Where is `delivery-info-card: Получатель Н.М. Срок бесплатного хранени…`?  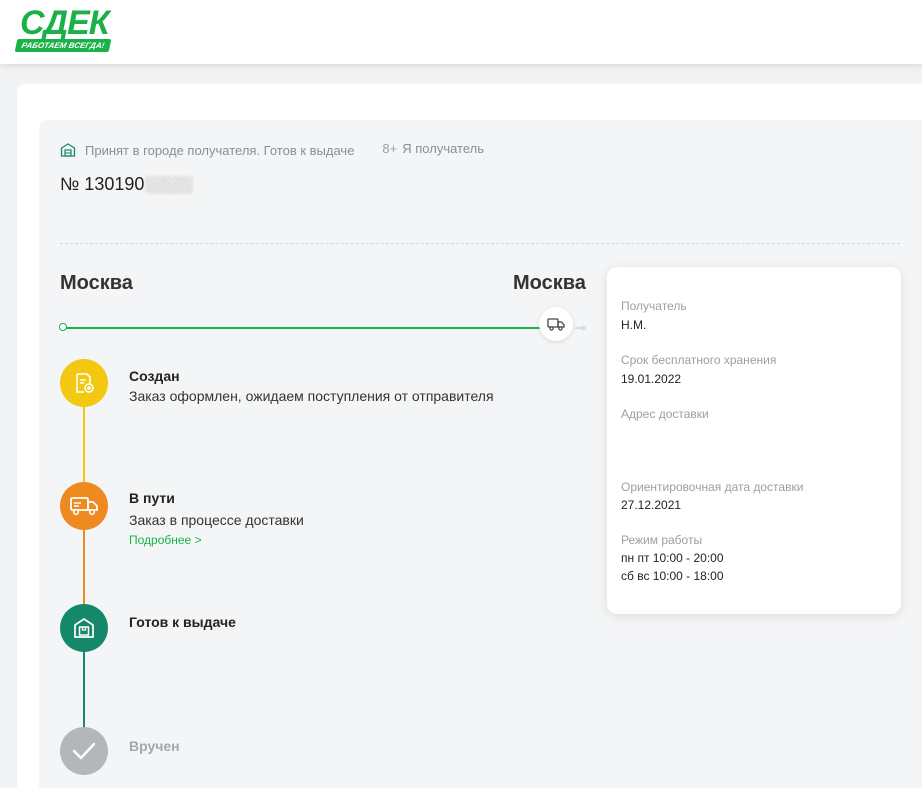
delivery-info-card: Получатель Н.М. Срок бесплатного хранени… is located at coordinates (754, 440).